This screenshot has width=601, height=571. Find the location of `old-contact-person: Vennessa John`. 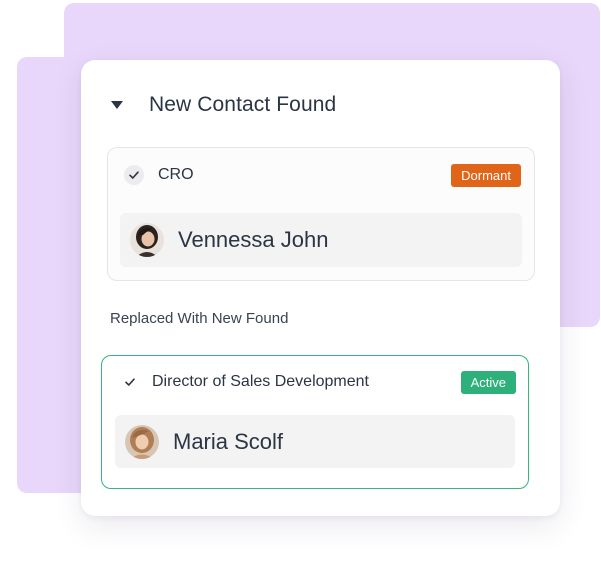

old-contact-person: Vennessa John is located at coordinates (321, 240).